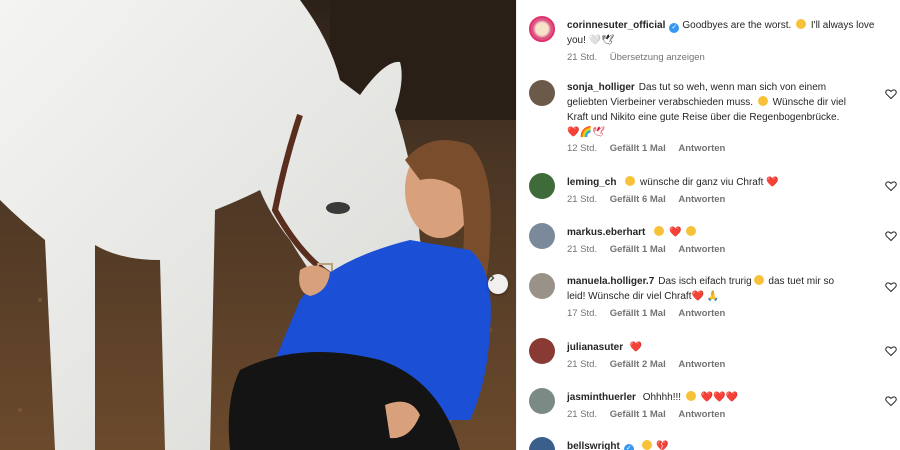 This screenshot has height=450, width=900. I want to click on comment-username: leming_ch, so click(591, 182).